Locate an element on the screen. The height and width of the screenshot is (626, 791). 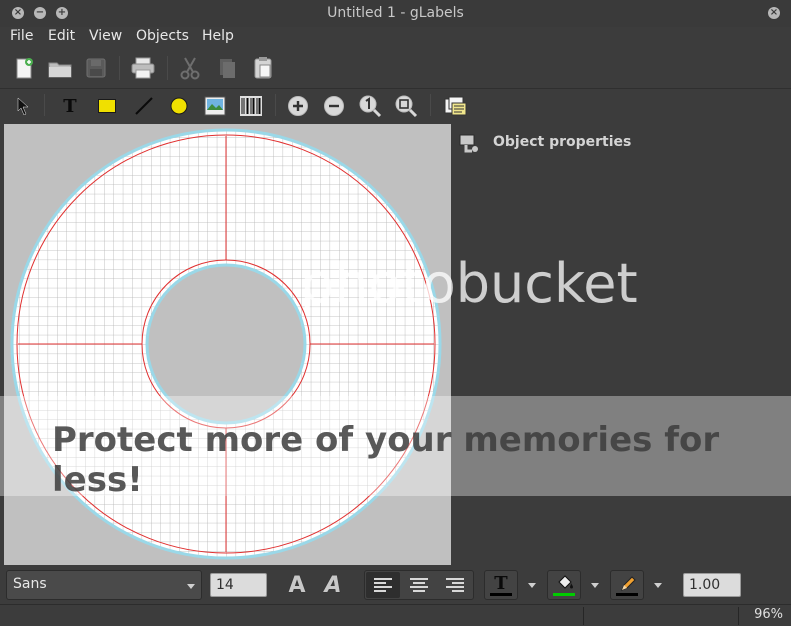
arrow-select-icon is located at coordinates (23, 106).